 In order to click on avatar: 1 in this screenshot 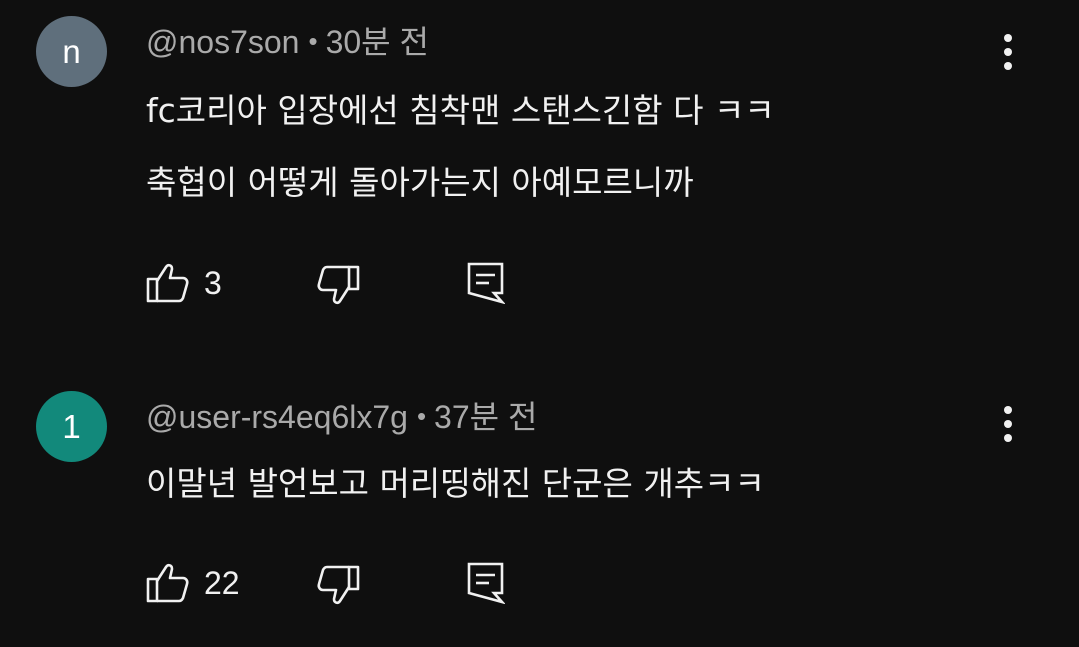, I will do `click(71, 426)`.